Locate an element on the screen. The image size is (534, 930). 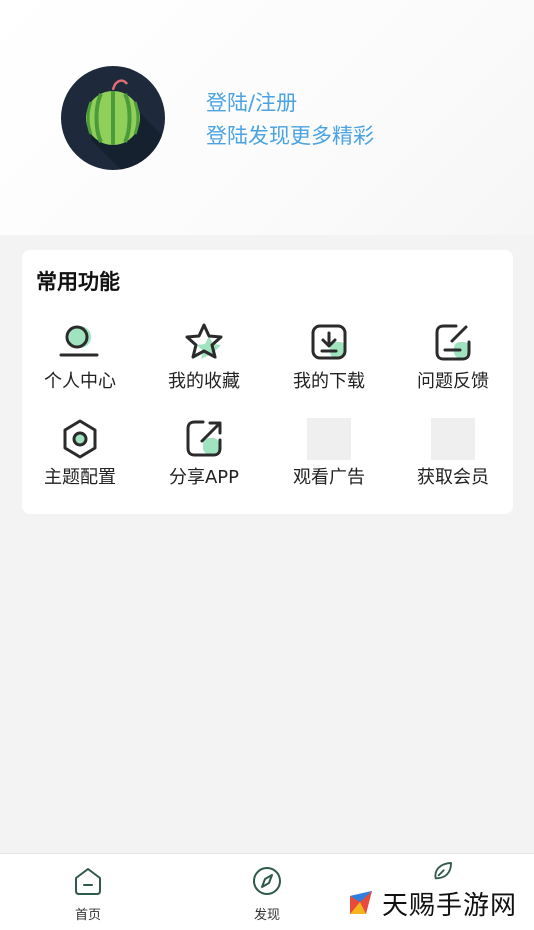
item-label: 个人中心 is located at coordinates (80, 381).